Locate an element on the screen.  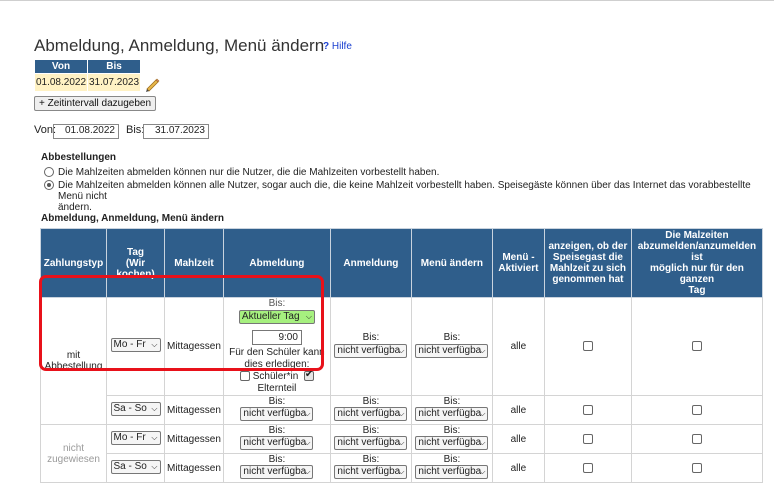
abmeldung-cell: Bis: nicht verfügba ⌵ is located at coordinates (276, 439).